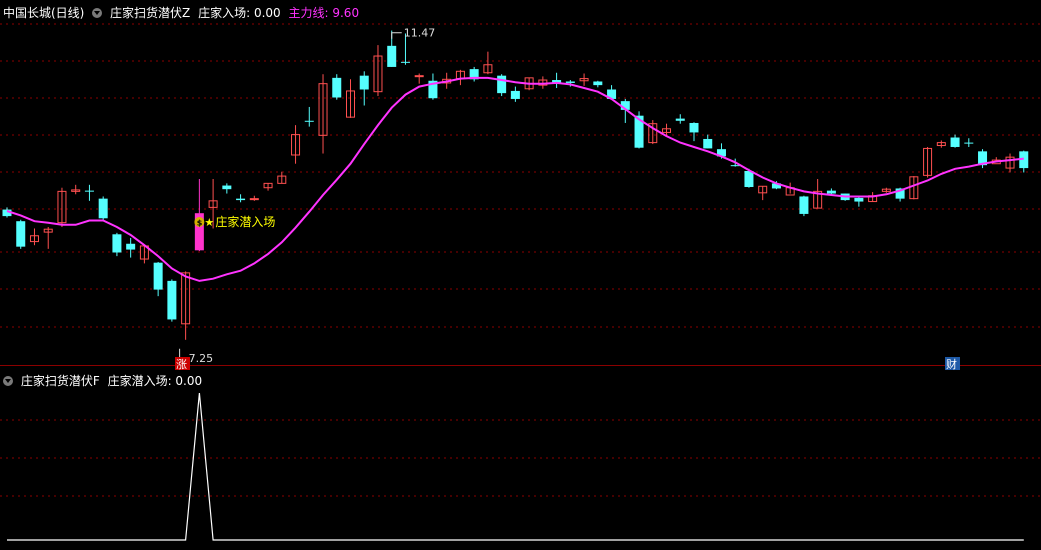 The image size is (1041, 550). I want to click on high-label: 11.47, so click(420, 33).